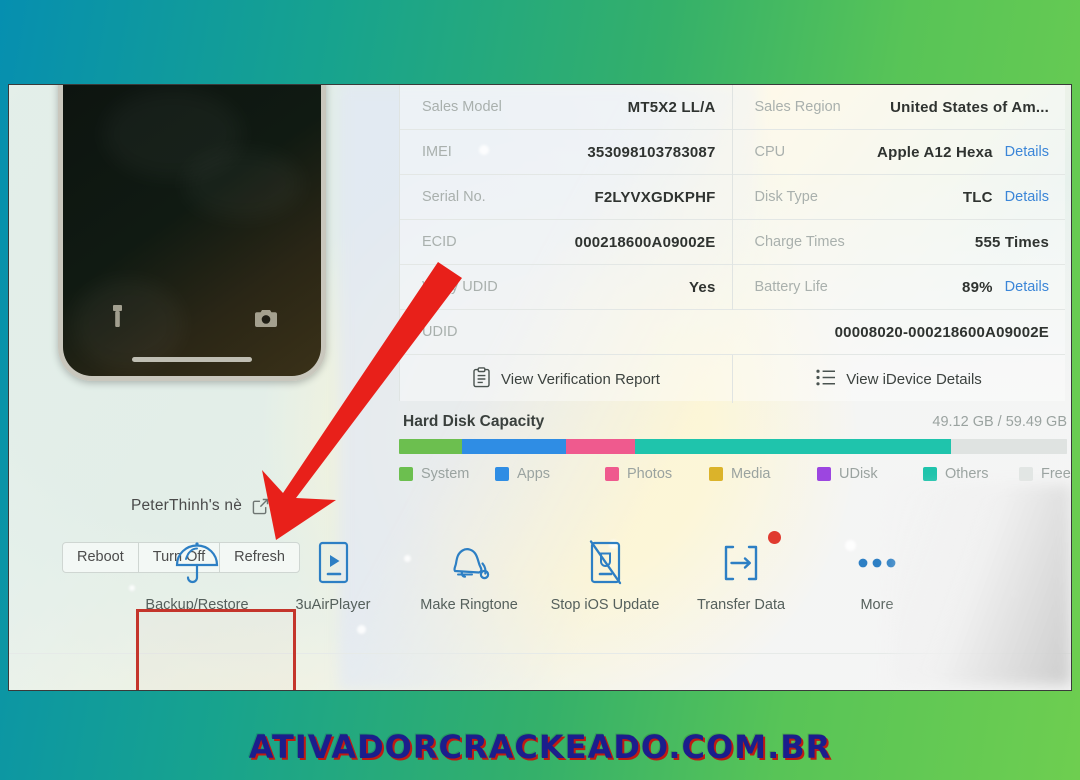  What do you see at coordinates (186, 505) in the screenshot?
I see `device-name: PeterThinh's nè` at bounding box center [186, 505].